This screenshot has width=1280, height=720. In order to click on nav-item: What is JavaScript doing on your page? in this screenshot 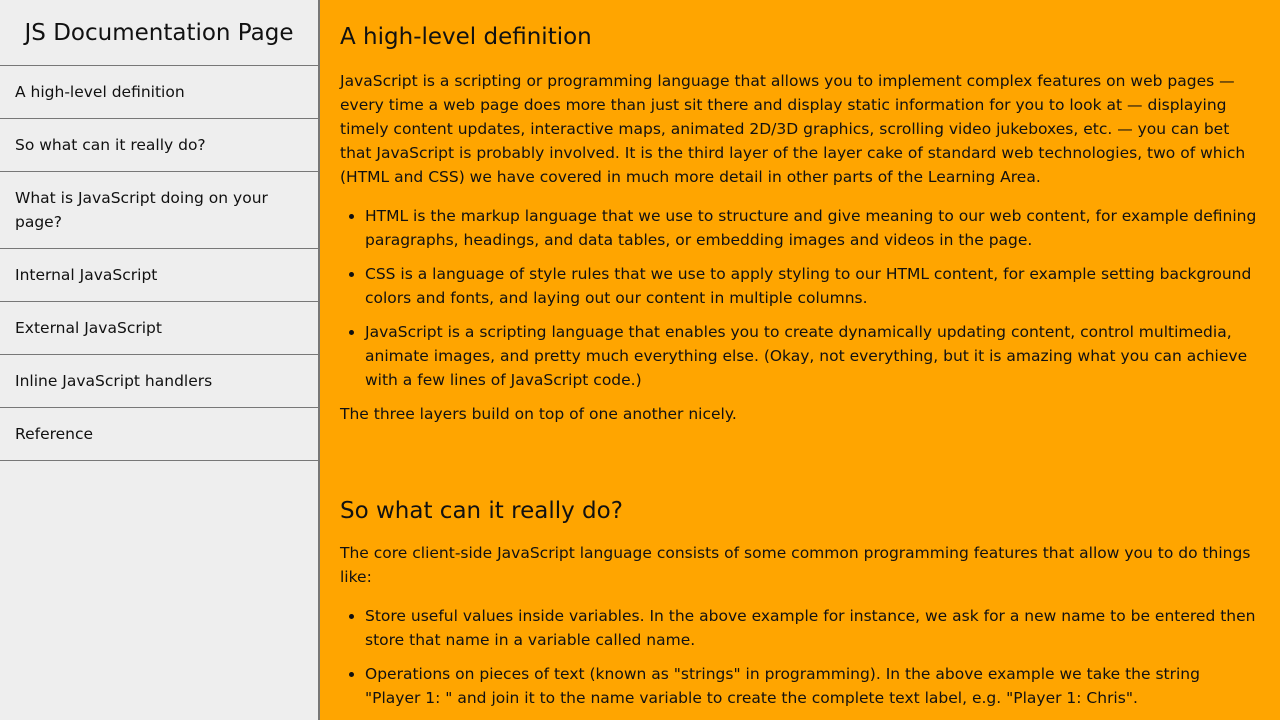, I will do `click(159, 210)`.